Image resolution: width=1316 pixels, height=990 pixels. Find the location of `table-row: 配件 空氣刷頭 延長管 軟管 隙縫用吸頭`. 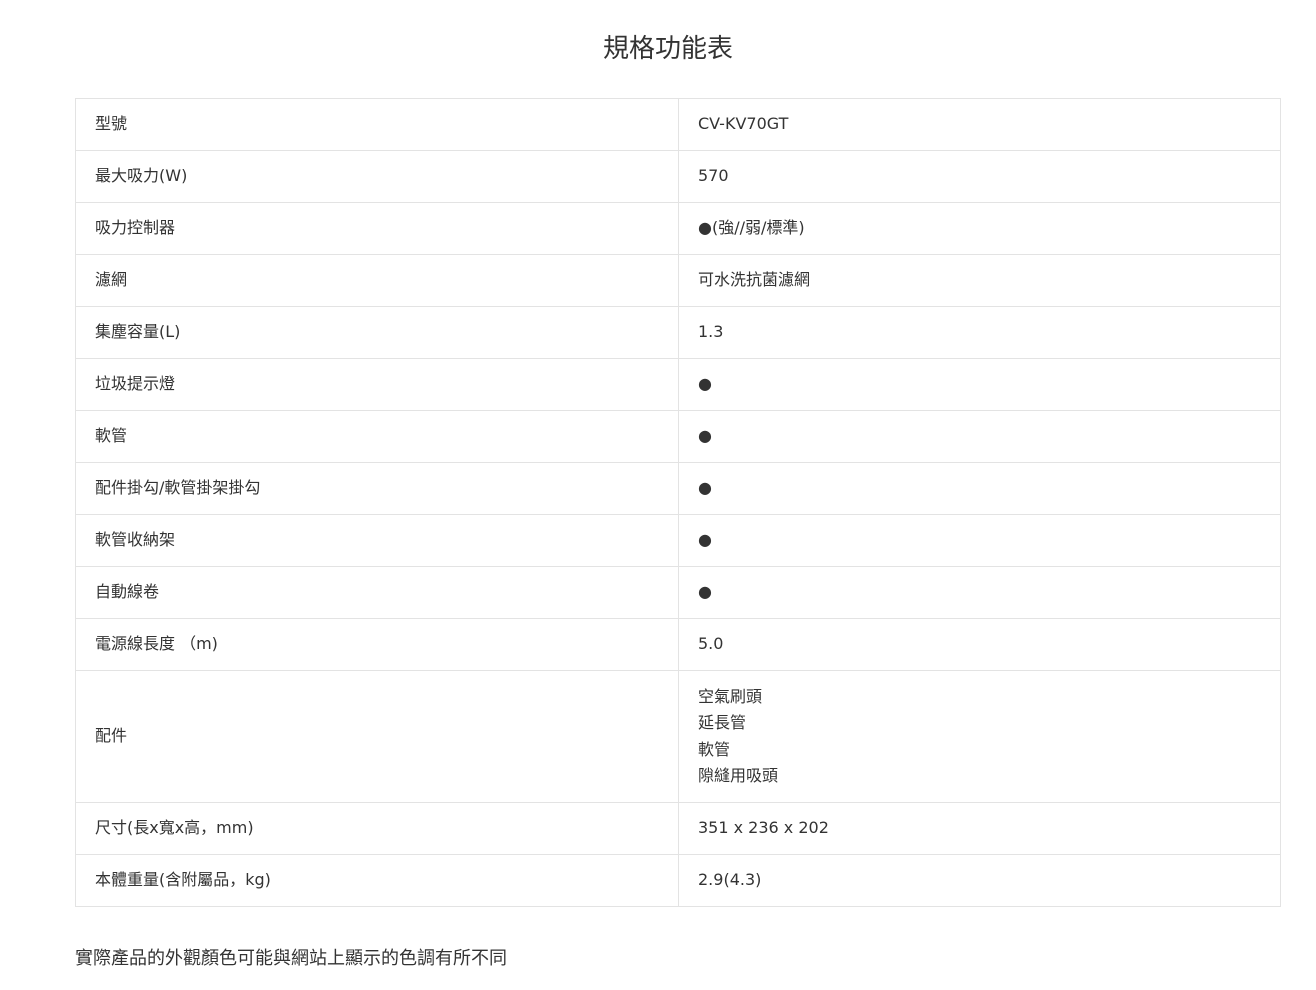

table-row: 配件 空氣刷頭 延長管 軟管 隙縫用吸頭 is located at coordinates (678, 736).